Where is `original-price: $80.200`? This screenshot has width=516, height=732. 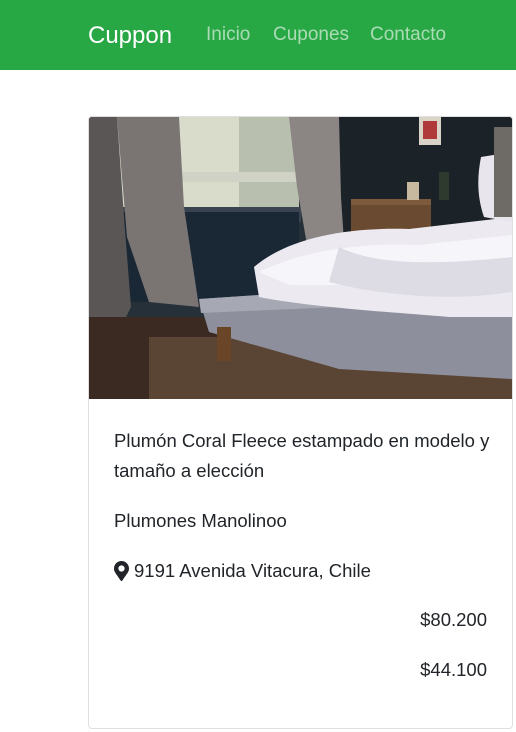 original-price: $80.200 is located at coordinates (453, 619).